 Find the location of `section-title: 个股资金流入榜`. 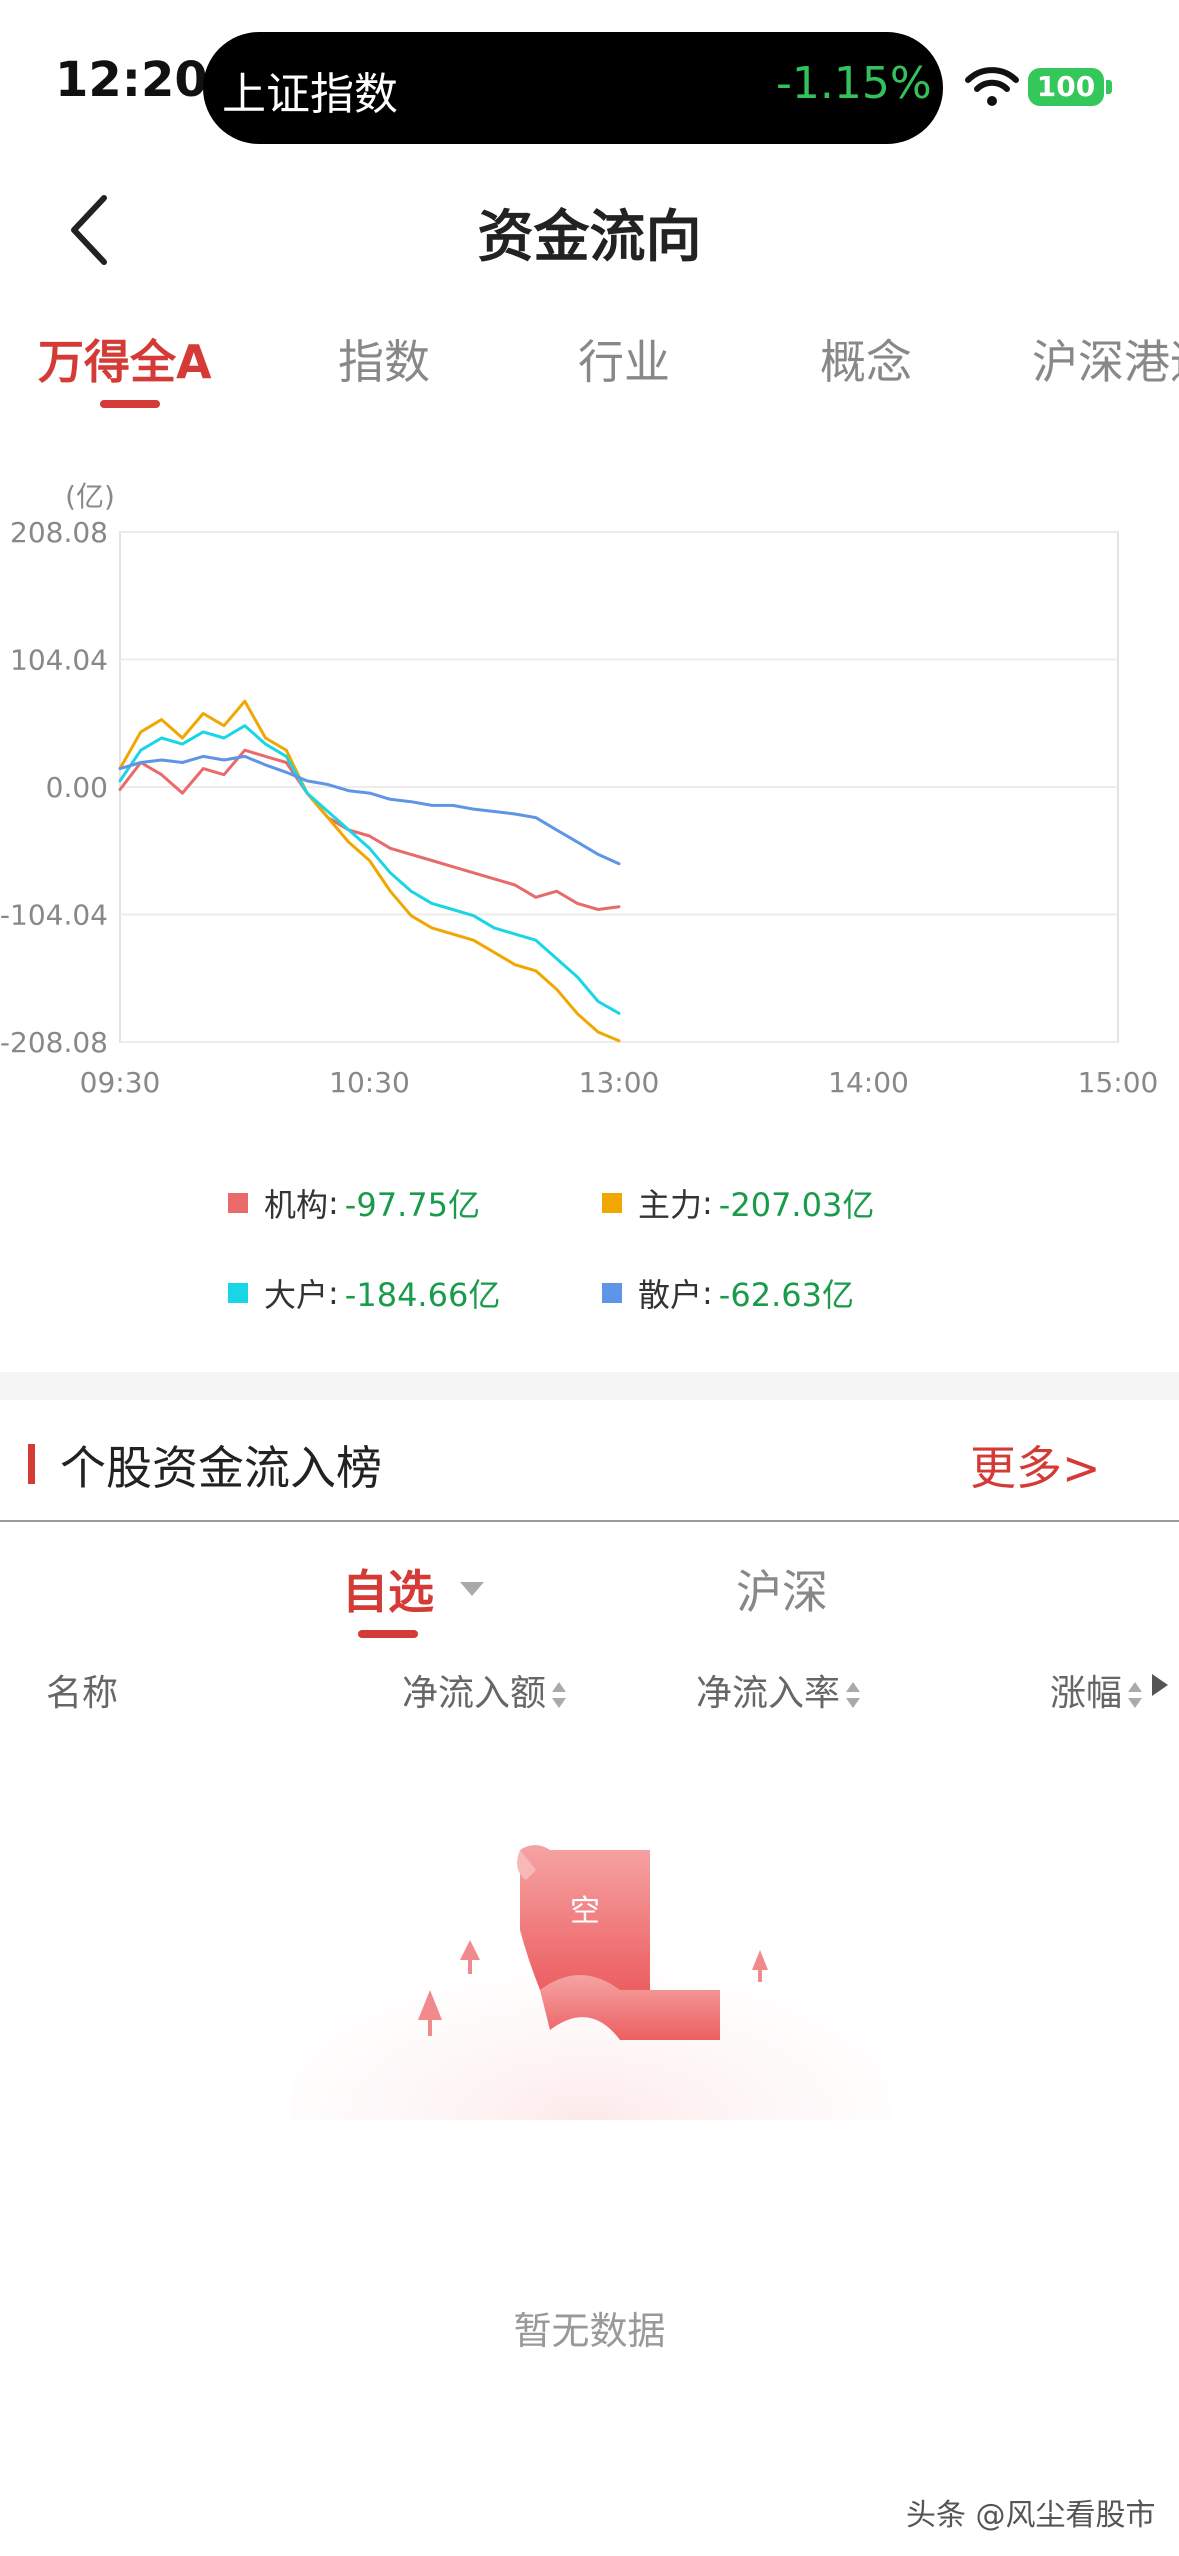

section-title: 个股资金流入榜 is located at coordinates (221, 1468).